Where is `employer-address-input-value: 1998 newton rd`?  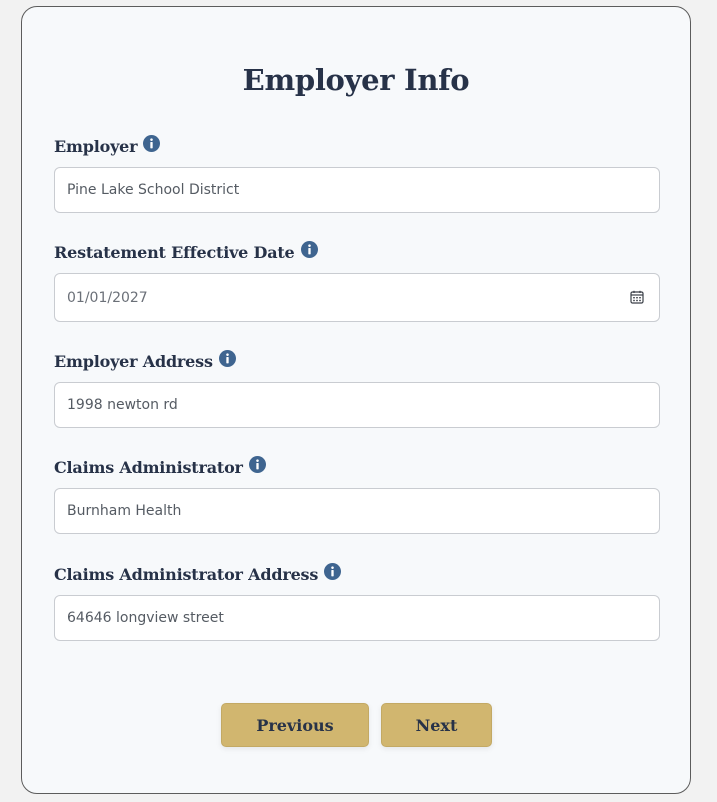
employer-address-input-value: 1998 newton rd is located at coordinates (122, 405).